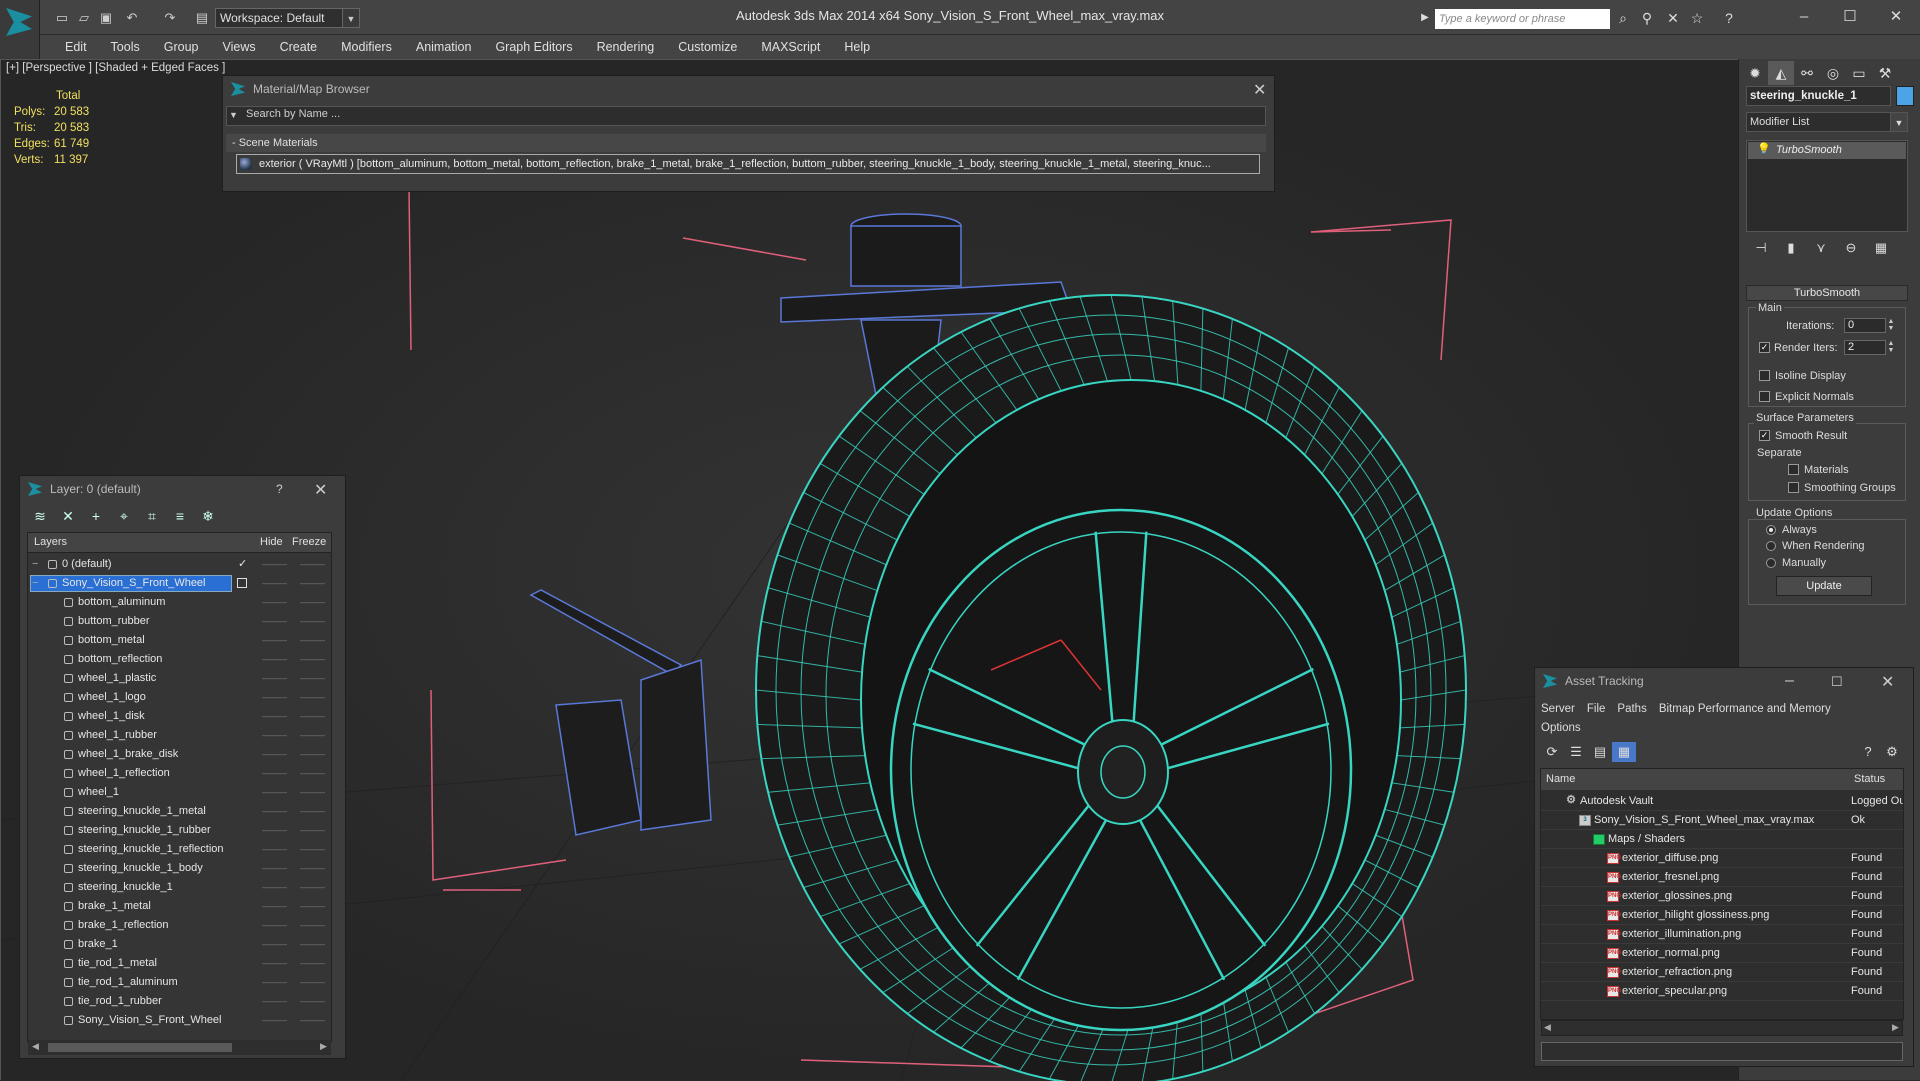 This screenshot has width=1920, height=1081. I want to click on close-icon: ✕, so click(320, 490).